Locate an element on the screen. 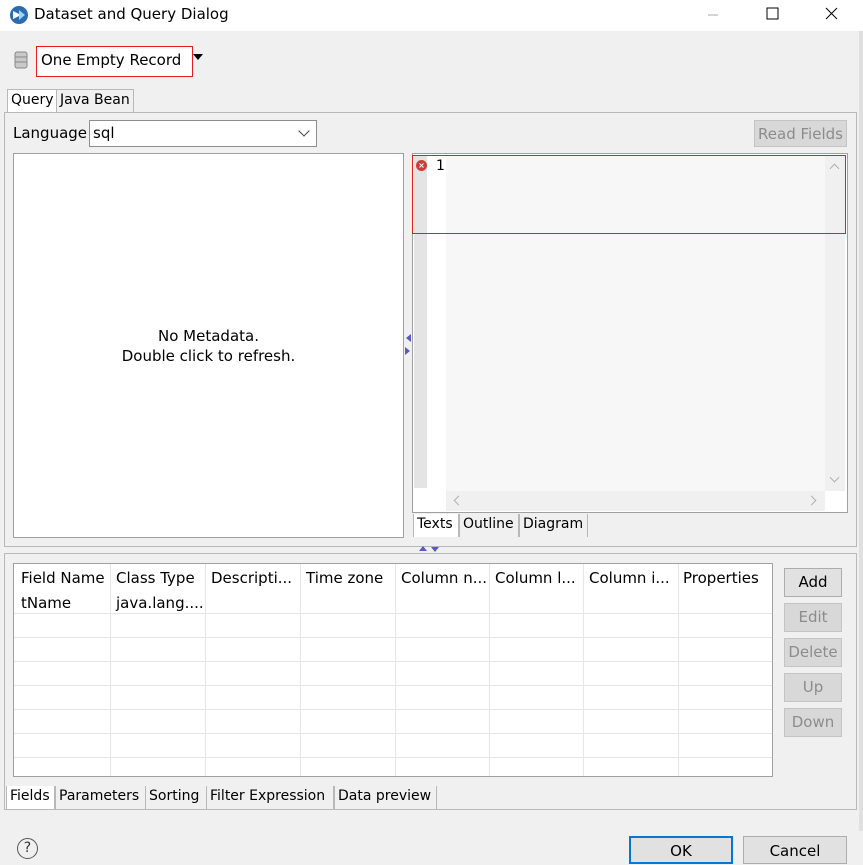 The image size is (863, 865). tab-label: Java Bean is located at coordinates (95, 100).